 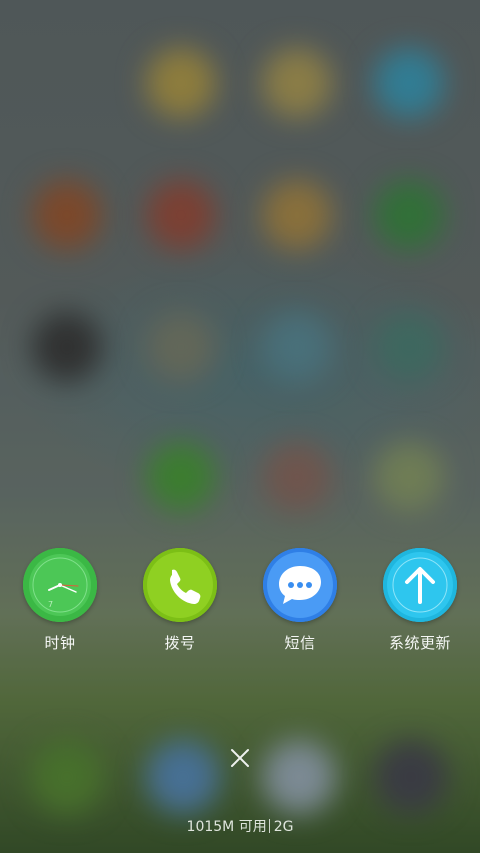 I want to click on recent-app-label: 短信, so click(x=300, y=643).